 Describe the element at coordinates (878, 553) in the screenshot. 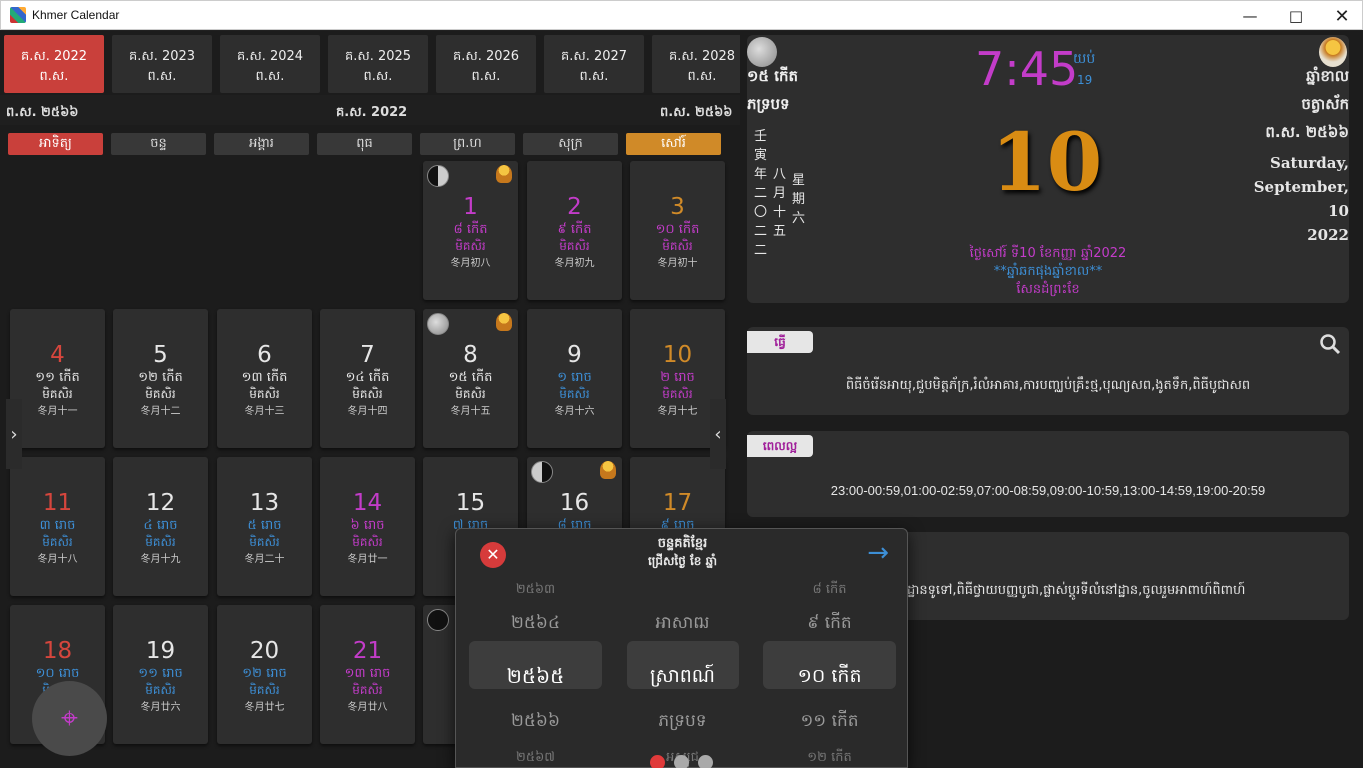

I see `arrow-right-icon: →` at that location.